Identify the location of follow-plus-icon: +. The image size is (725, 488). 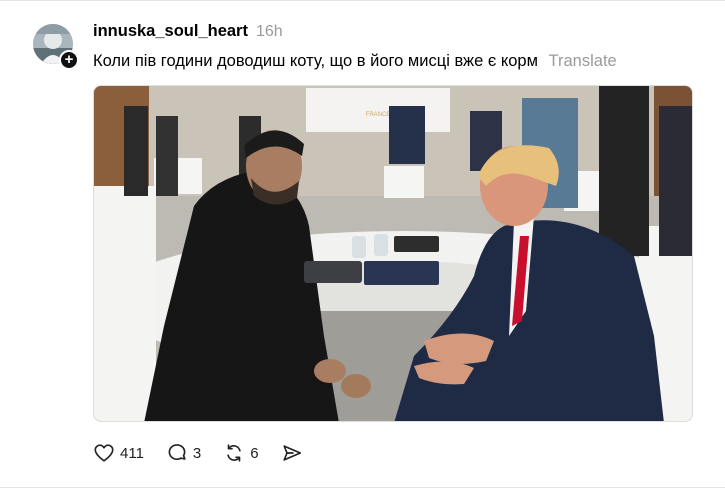
(69, 60).